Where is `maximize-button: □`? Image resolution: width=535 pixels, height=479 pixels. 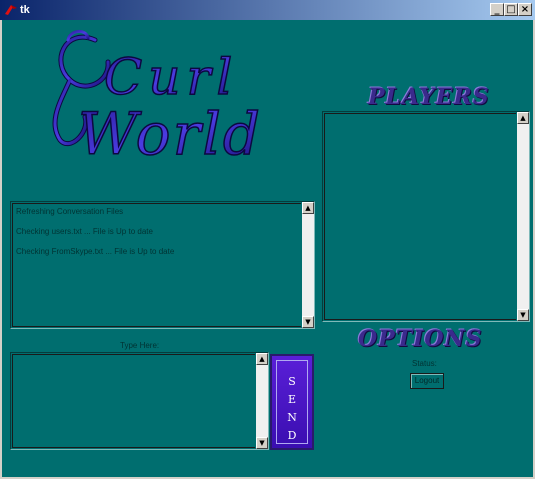 maximize-button: □ is located at coordinates (511, 9).